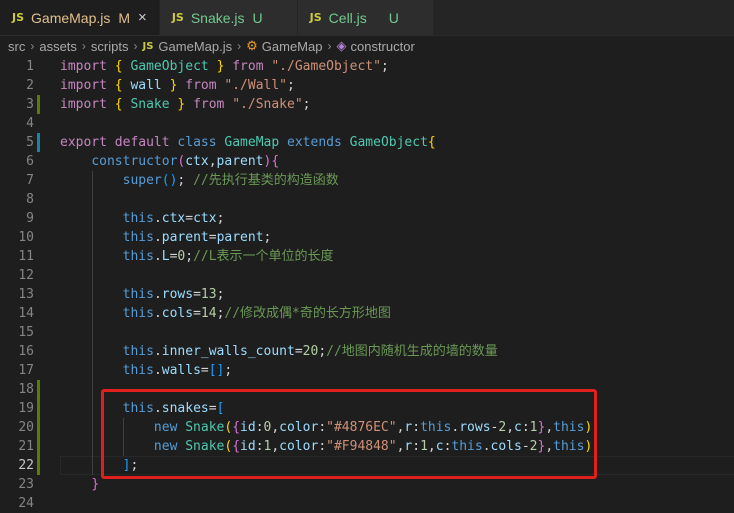 The image size is (734, 513). What do you see at coordinates (177, 85) in the screenshot?
I see `code-text: import { wall } from "./Wall";` at bounding box center [177, 85].